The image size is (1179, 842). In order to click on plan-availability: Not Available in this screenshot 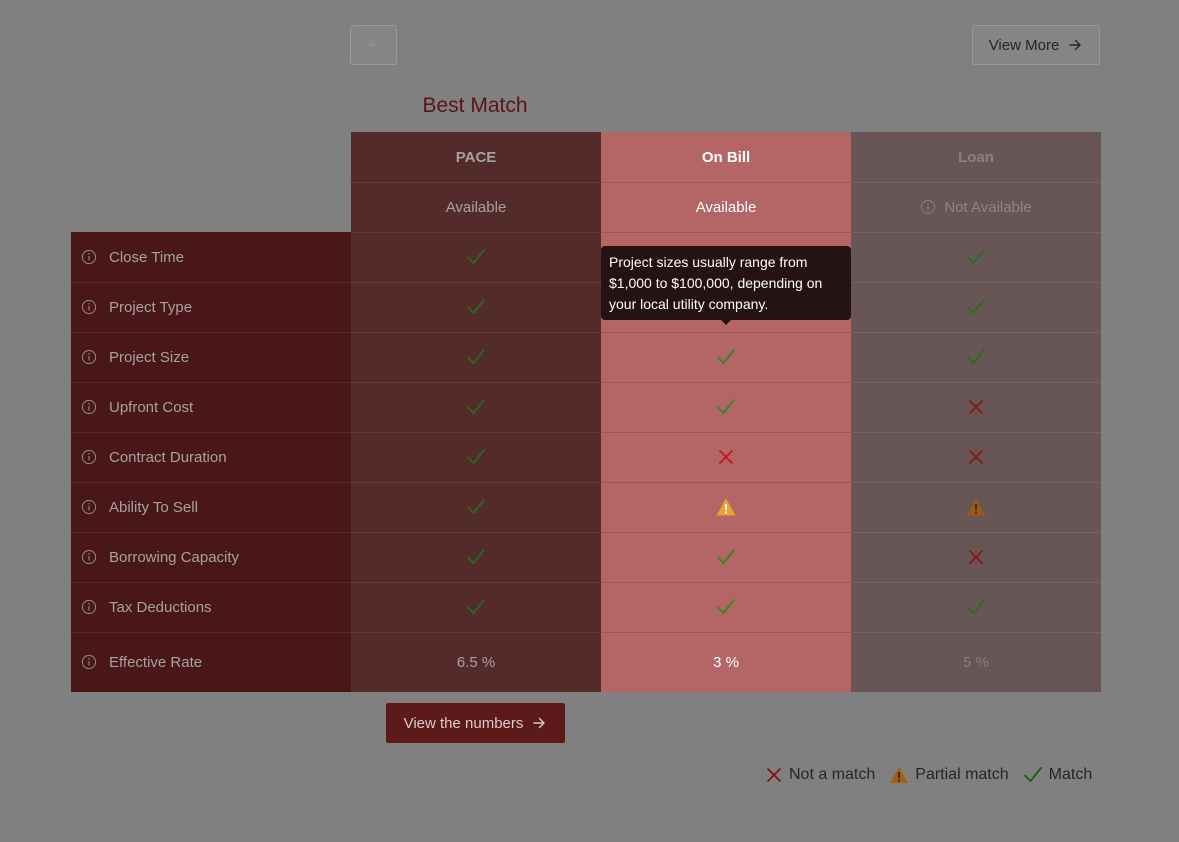, I will do `click(976, 207)`.